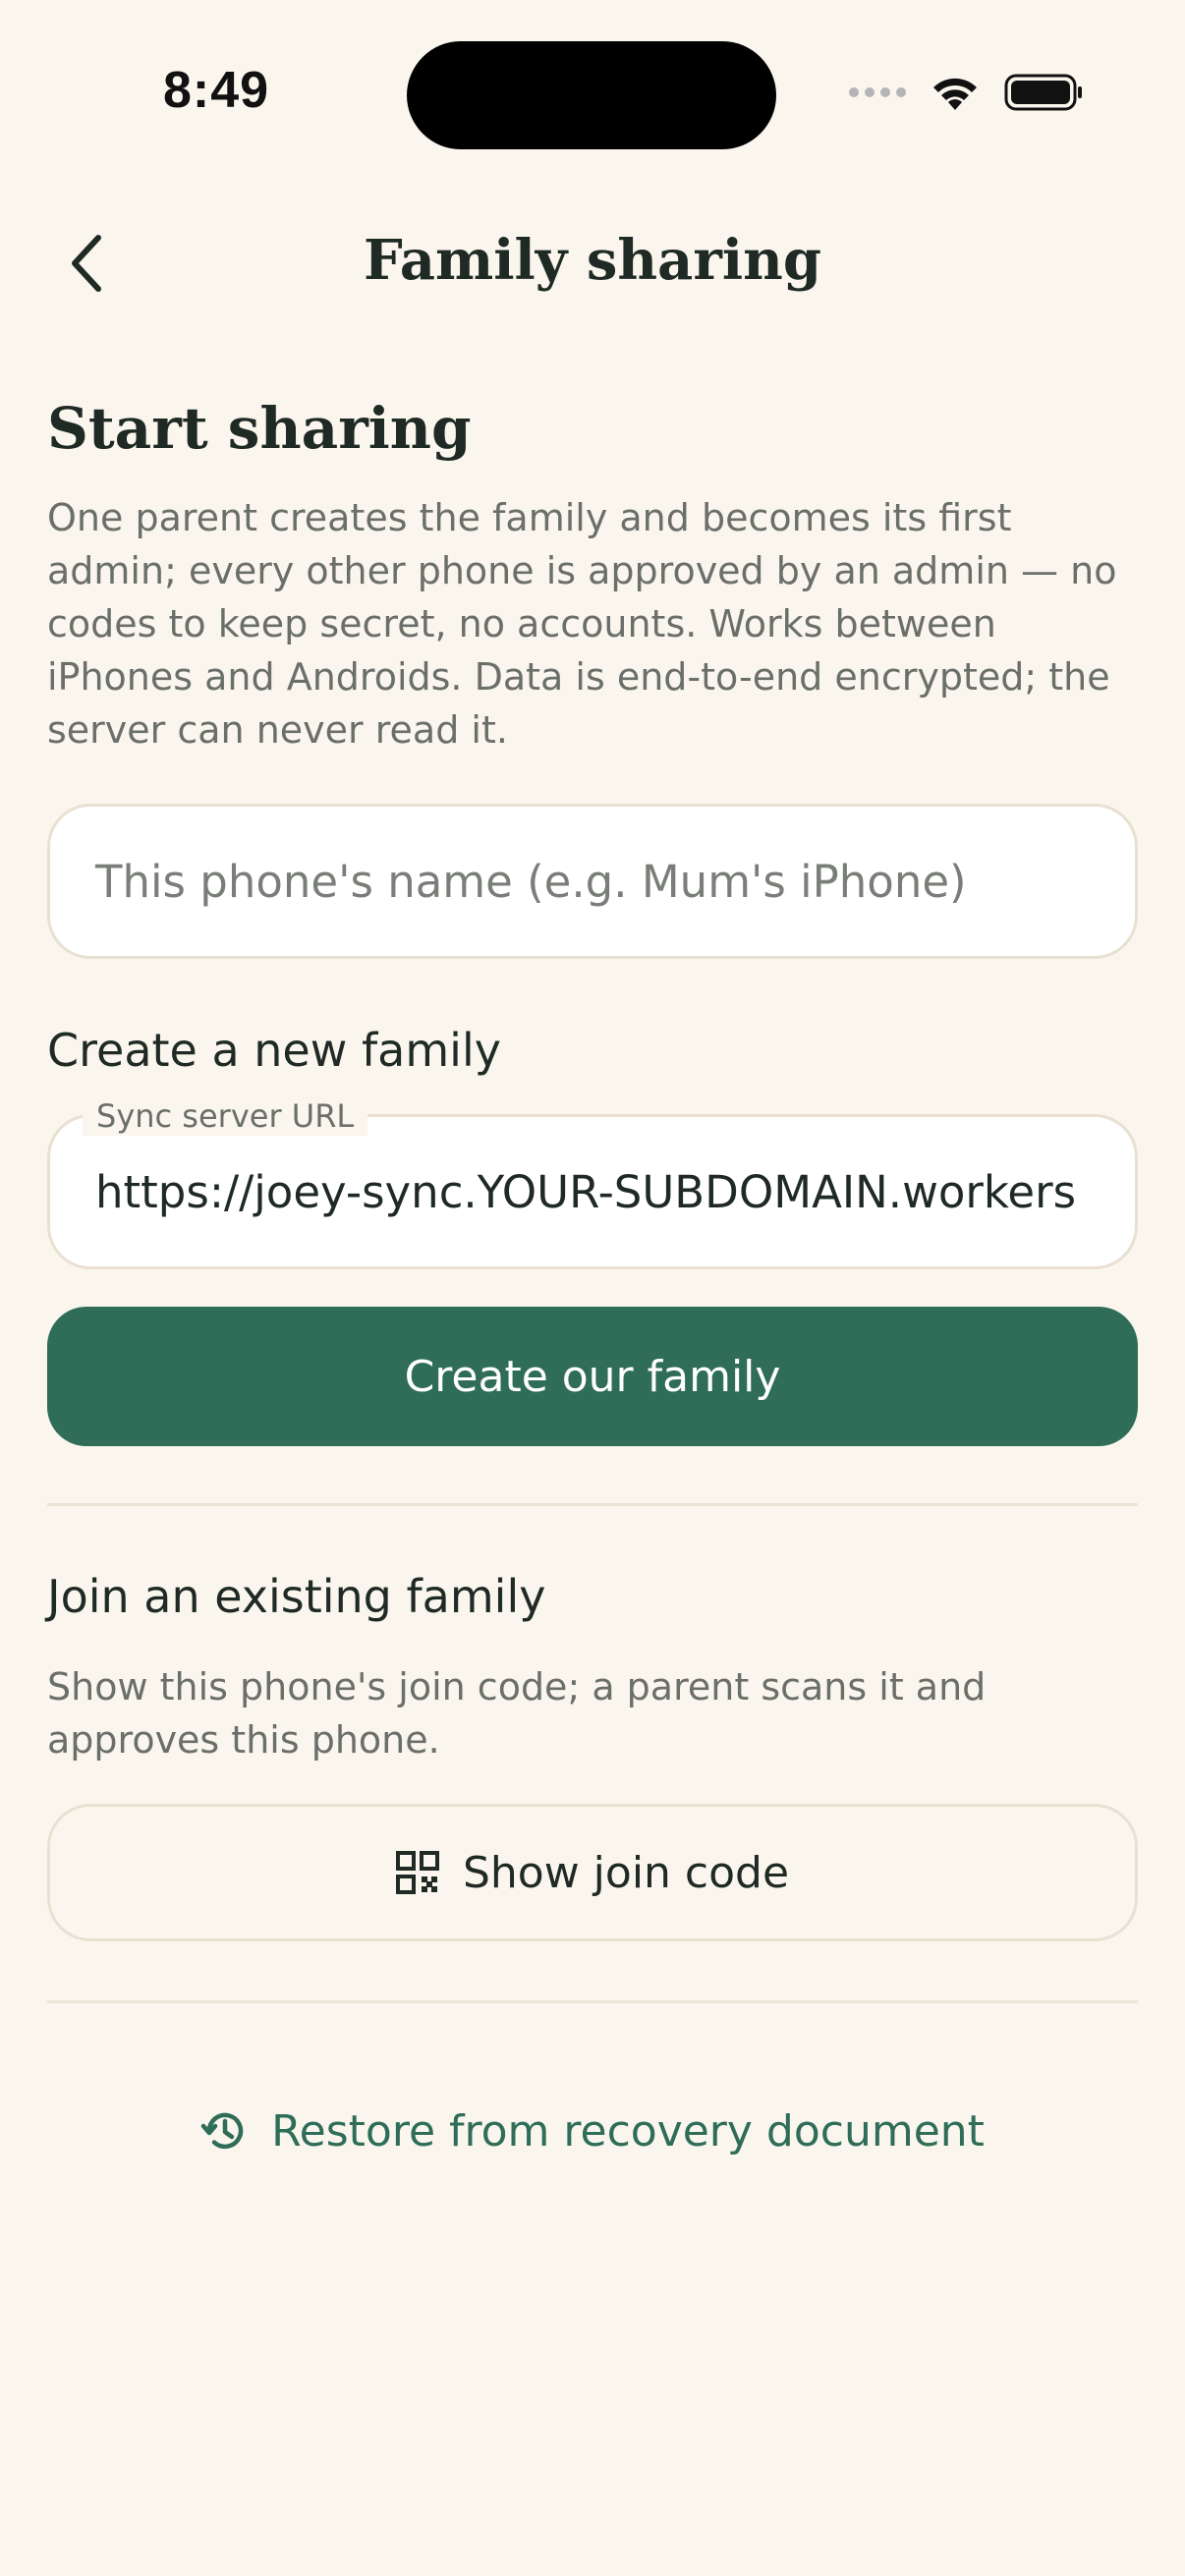  Describe the element at coordinates (274, 1050) in the screenshot. I see `create-family-heading: Create a new family` at that location.